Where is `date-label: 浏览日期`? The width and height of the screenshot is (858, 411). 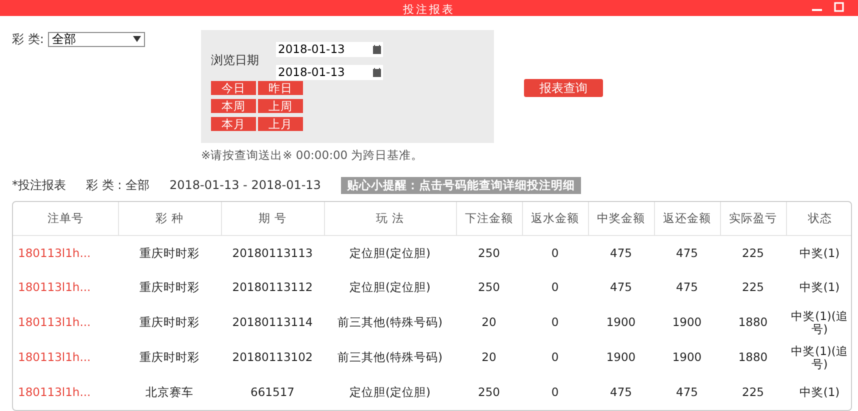
date-label: 浏览日期 is located at coordinates (235, 60).